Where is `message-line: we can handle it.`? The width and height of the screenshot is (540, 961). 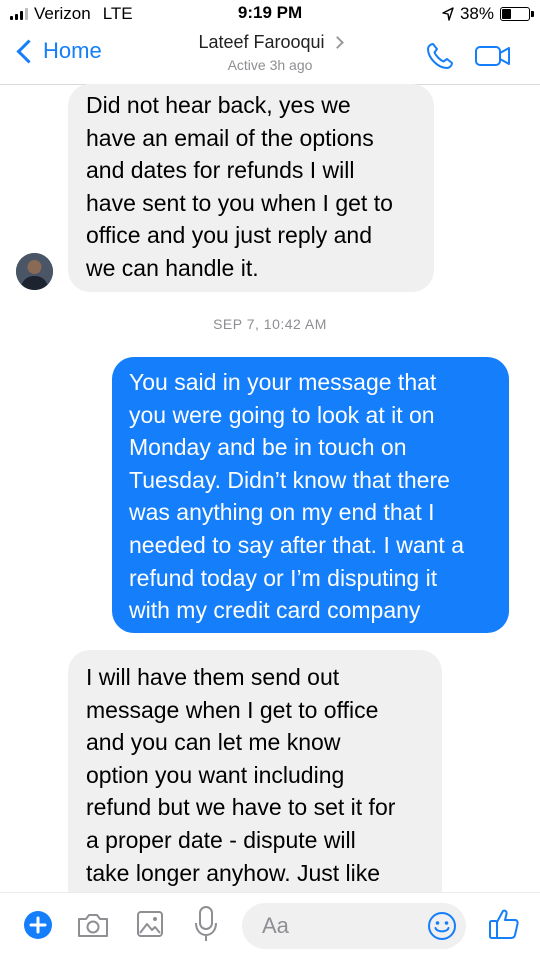 message-line: we can handle it. is located at coordinates (172, 267).